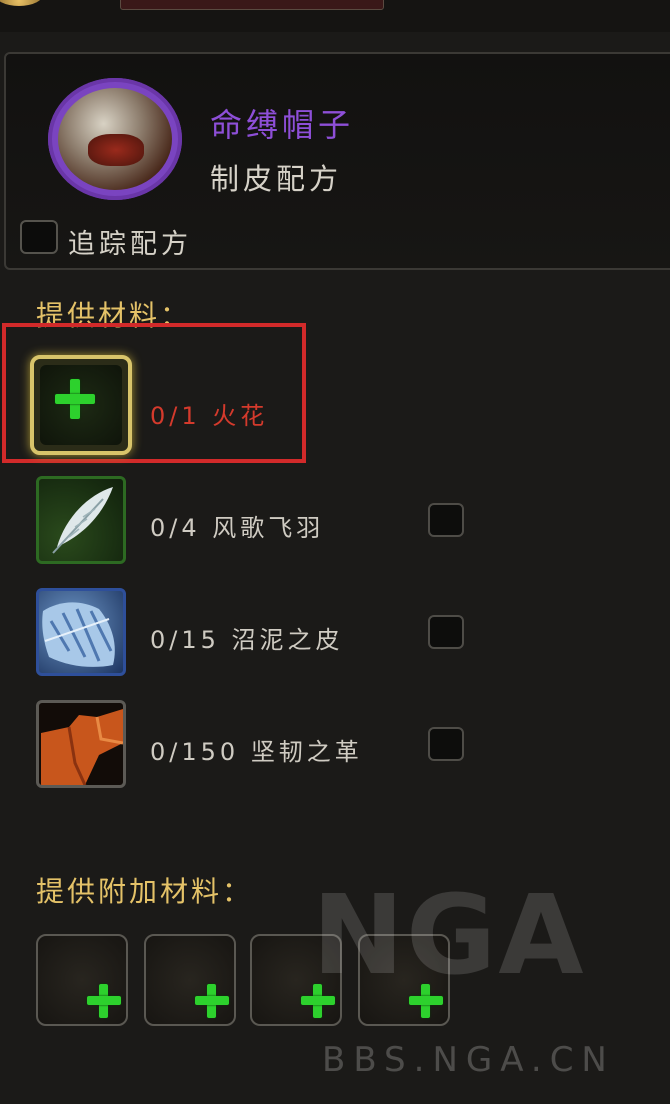 The height and width of the screenshot is (1104, 670). I want to click on recipe-type: 制皮配方, so click(276, 179).